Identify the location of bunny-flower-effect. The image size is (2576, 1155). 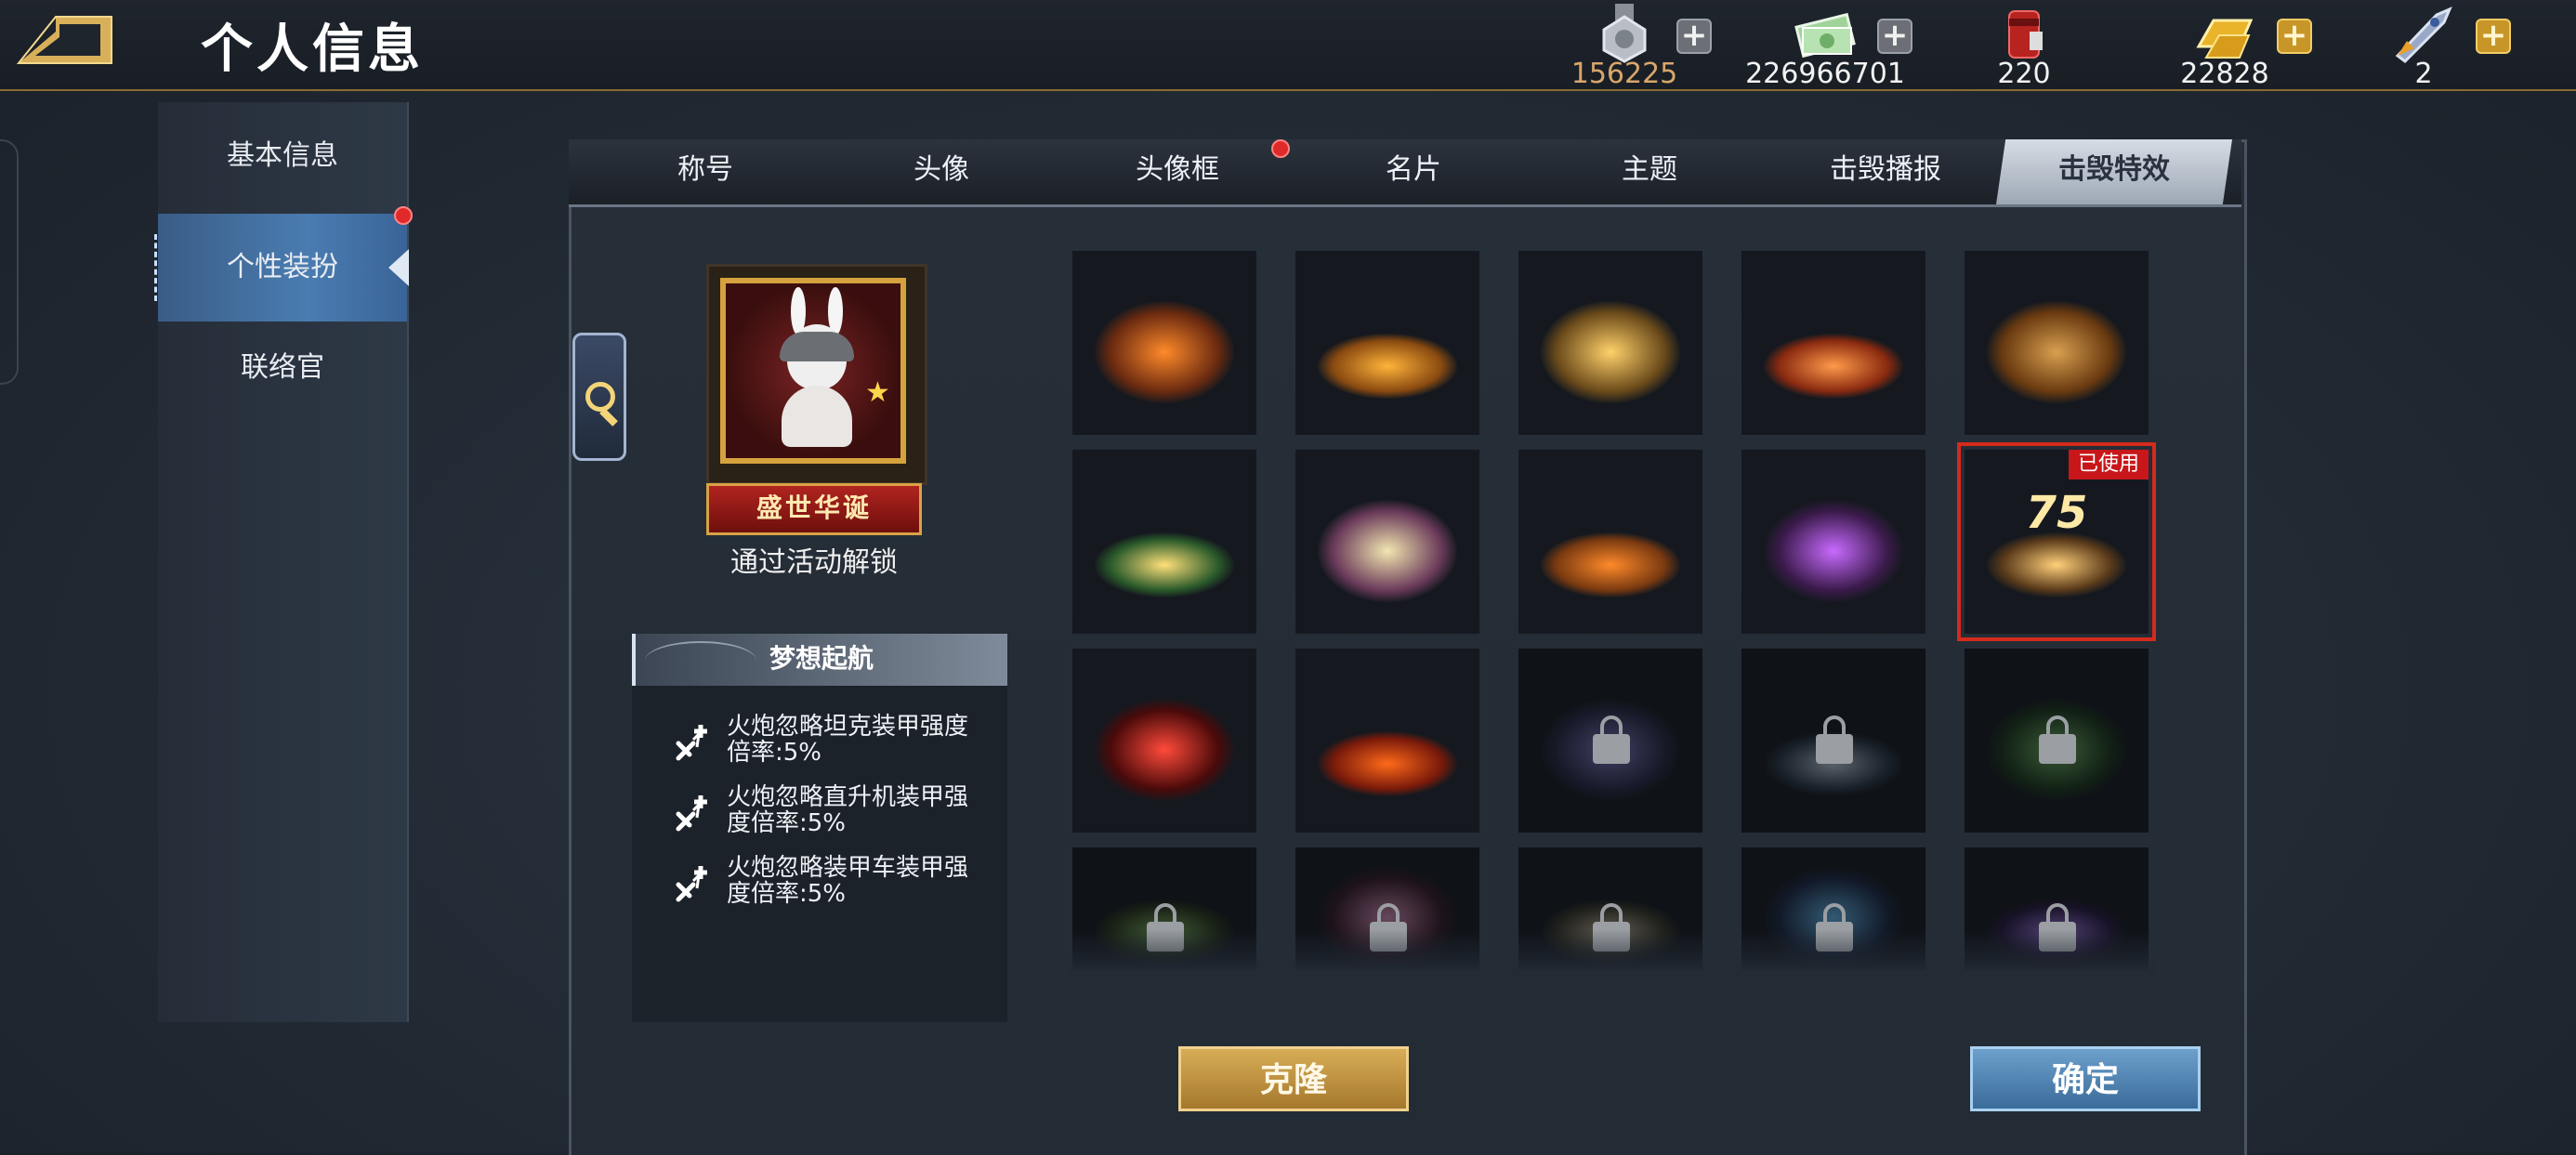
(1387, 542).